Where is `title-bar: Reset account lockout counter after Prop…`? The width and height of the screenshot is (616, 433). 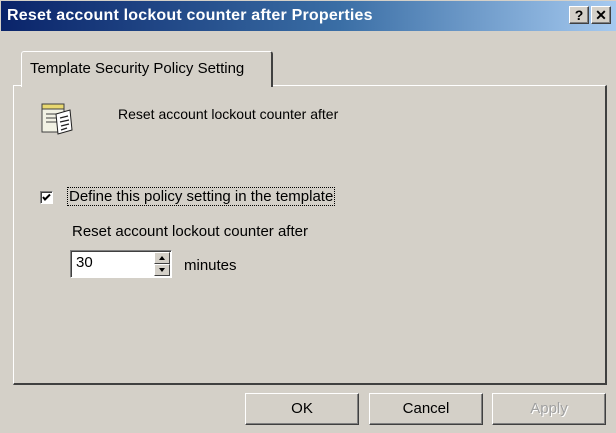
title-bar: Reset account lockout counter after Prop… is located at coordinates (308, 16).